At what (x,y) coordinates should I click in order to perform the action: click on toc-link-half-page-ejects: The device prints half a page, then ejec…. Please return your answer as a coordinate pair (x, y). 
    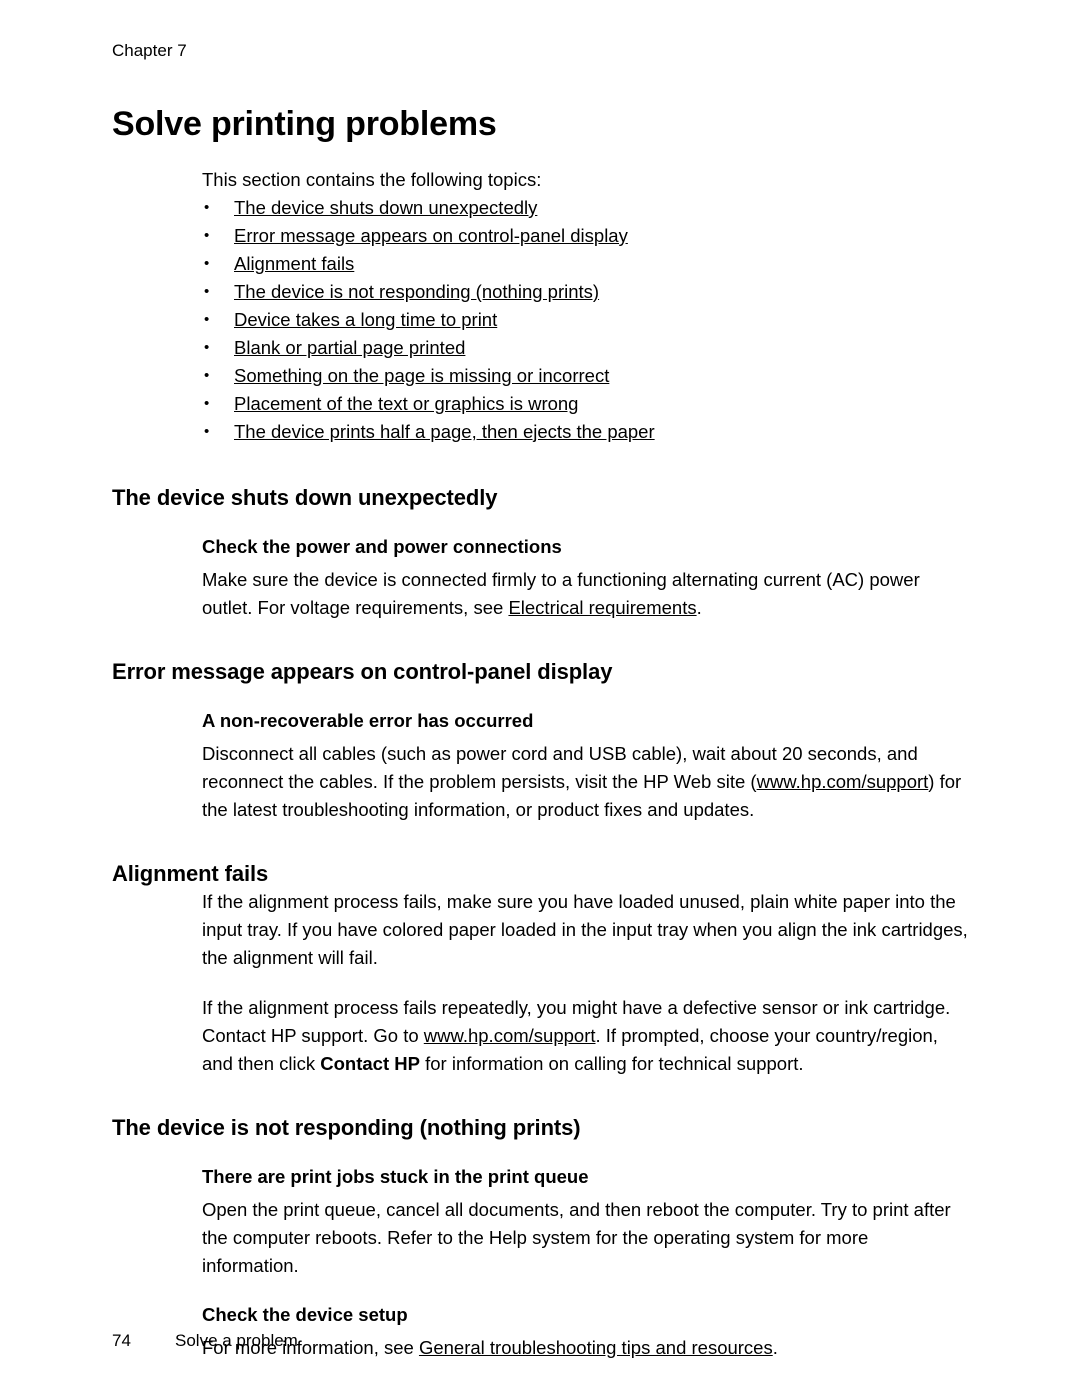
    Looking at the image, I should click on (444, 431).